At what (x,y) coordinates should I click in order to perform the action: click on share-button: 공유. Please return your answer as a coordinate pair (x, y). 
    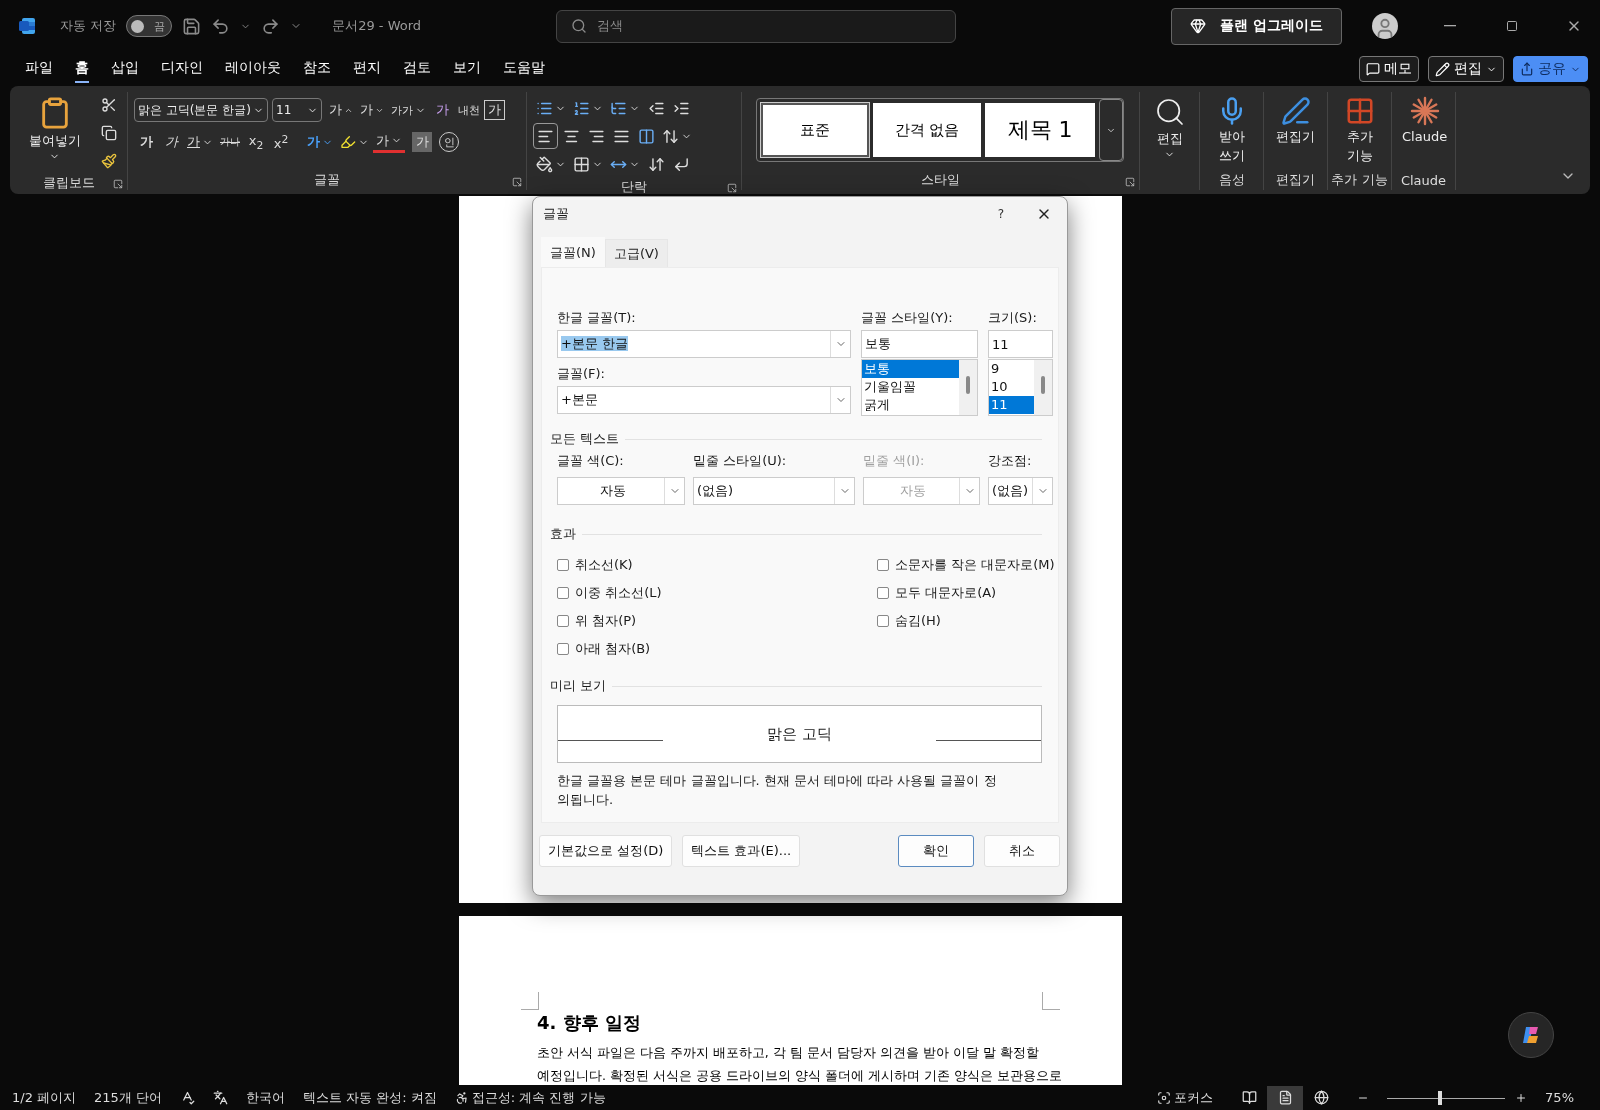
    Looking at the image, I should click on (1550, 69).